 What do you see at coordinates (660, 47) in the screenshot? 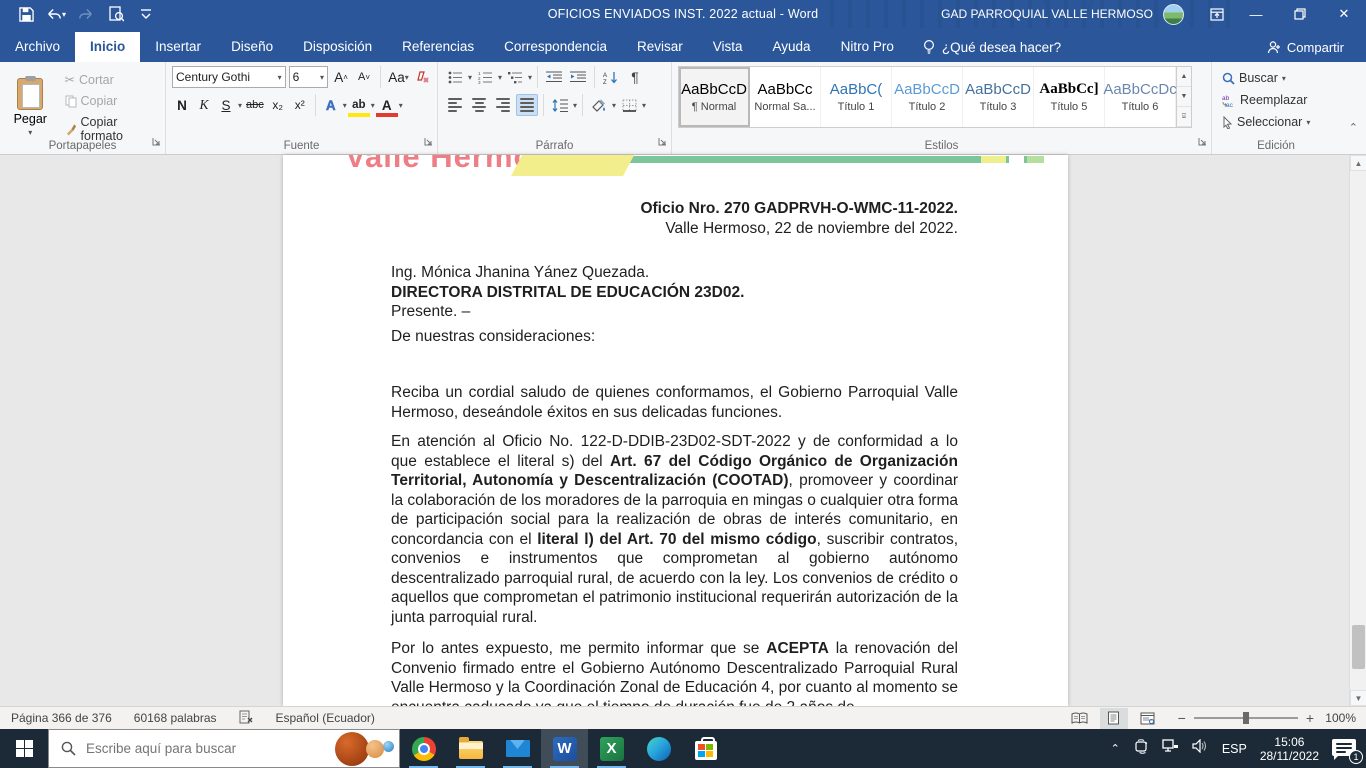
I see `tab-revisar: Revisar` at bounding box center [660, 47].